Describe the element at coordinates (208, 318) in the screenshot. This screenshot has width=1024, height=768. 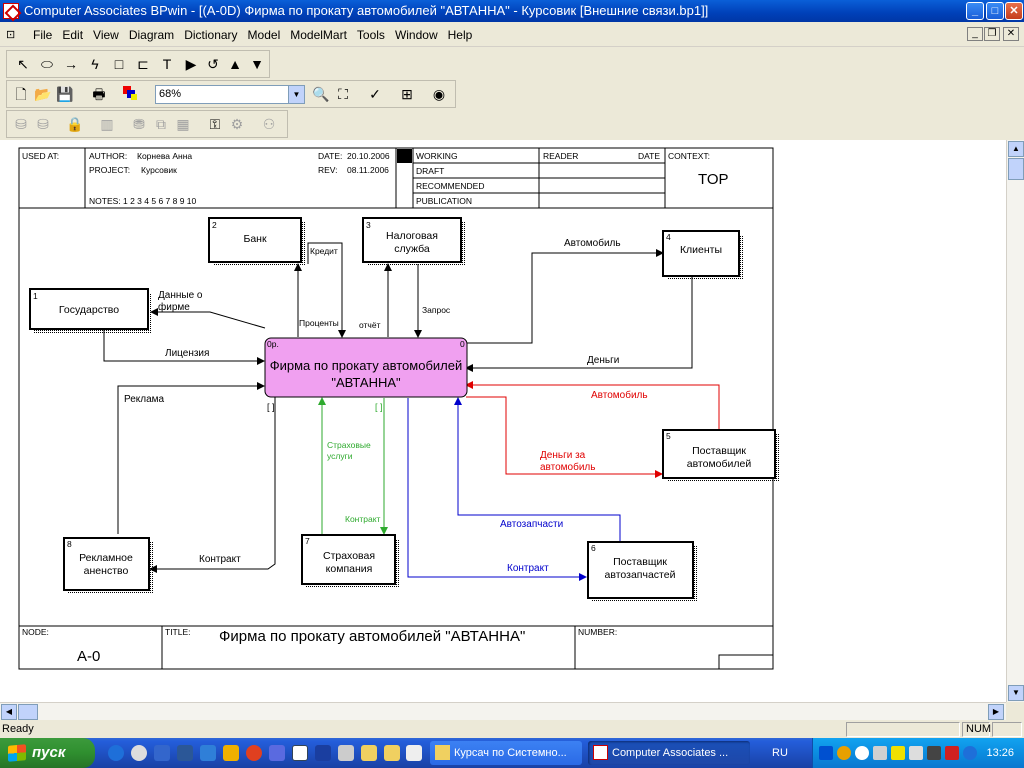
I see `arrow-company-data` at that location.